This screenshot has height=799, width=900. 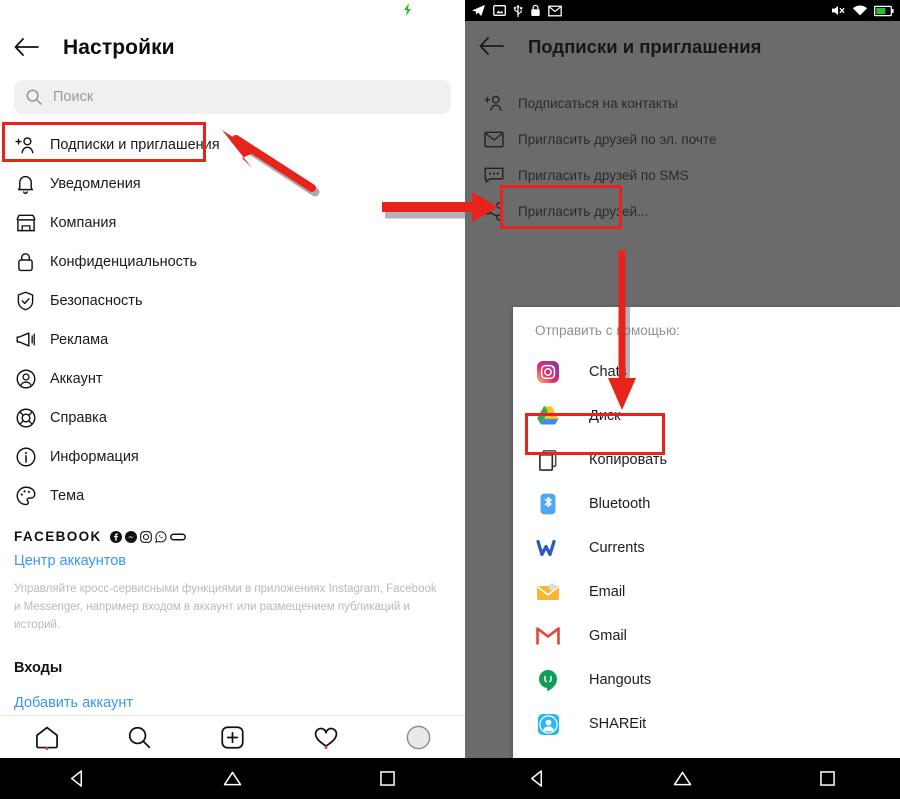 What do you see at coordinates (232, 183) in the screenshot?
I see `menu-item-notifications: Уведомления` at bounding box center [232, 183].